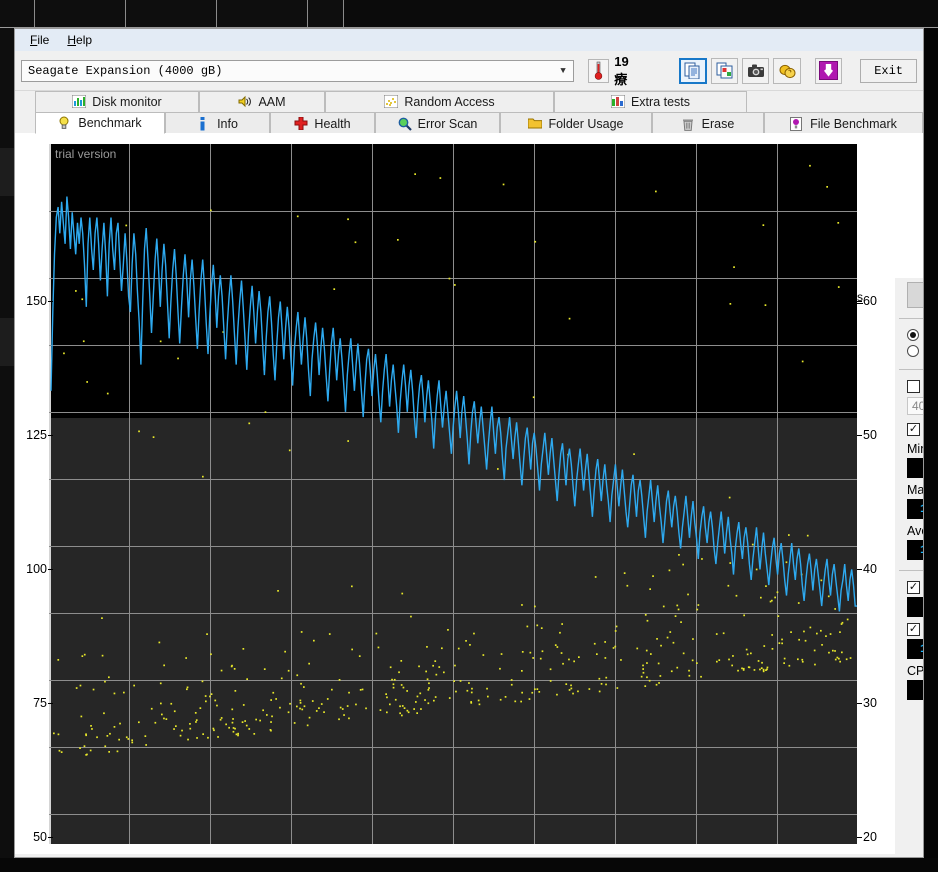 The image size is (938, 872). I want to click on tab-error-scan: Error Scan, so click(437, 123).